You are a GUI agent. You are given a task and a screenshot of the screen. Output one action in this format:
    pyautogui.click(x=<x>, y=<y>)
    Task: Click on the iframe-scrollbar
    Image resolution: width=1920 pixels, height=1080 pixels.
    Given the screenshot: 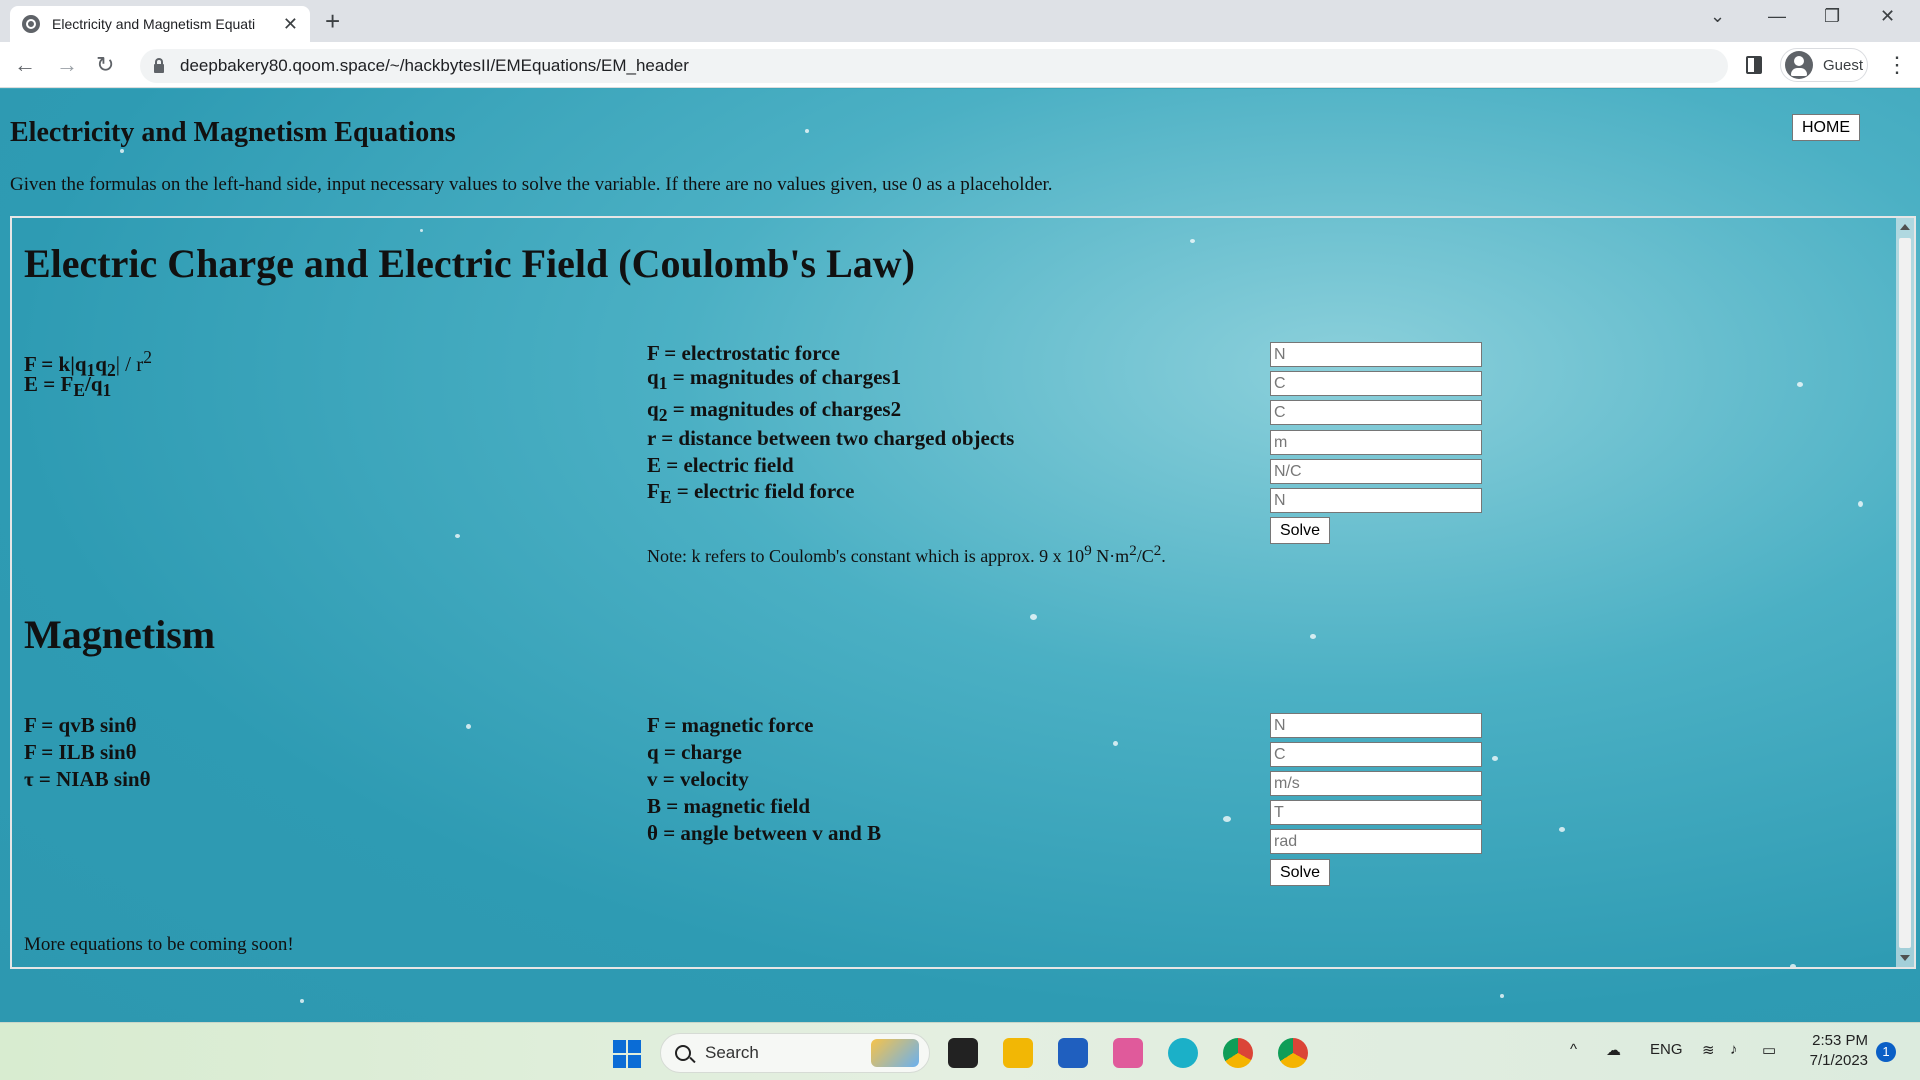 What is the action you would take?
    pyautogui.click(x=1905, y=592)
    